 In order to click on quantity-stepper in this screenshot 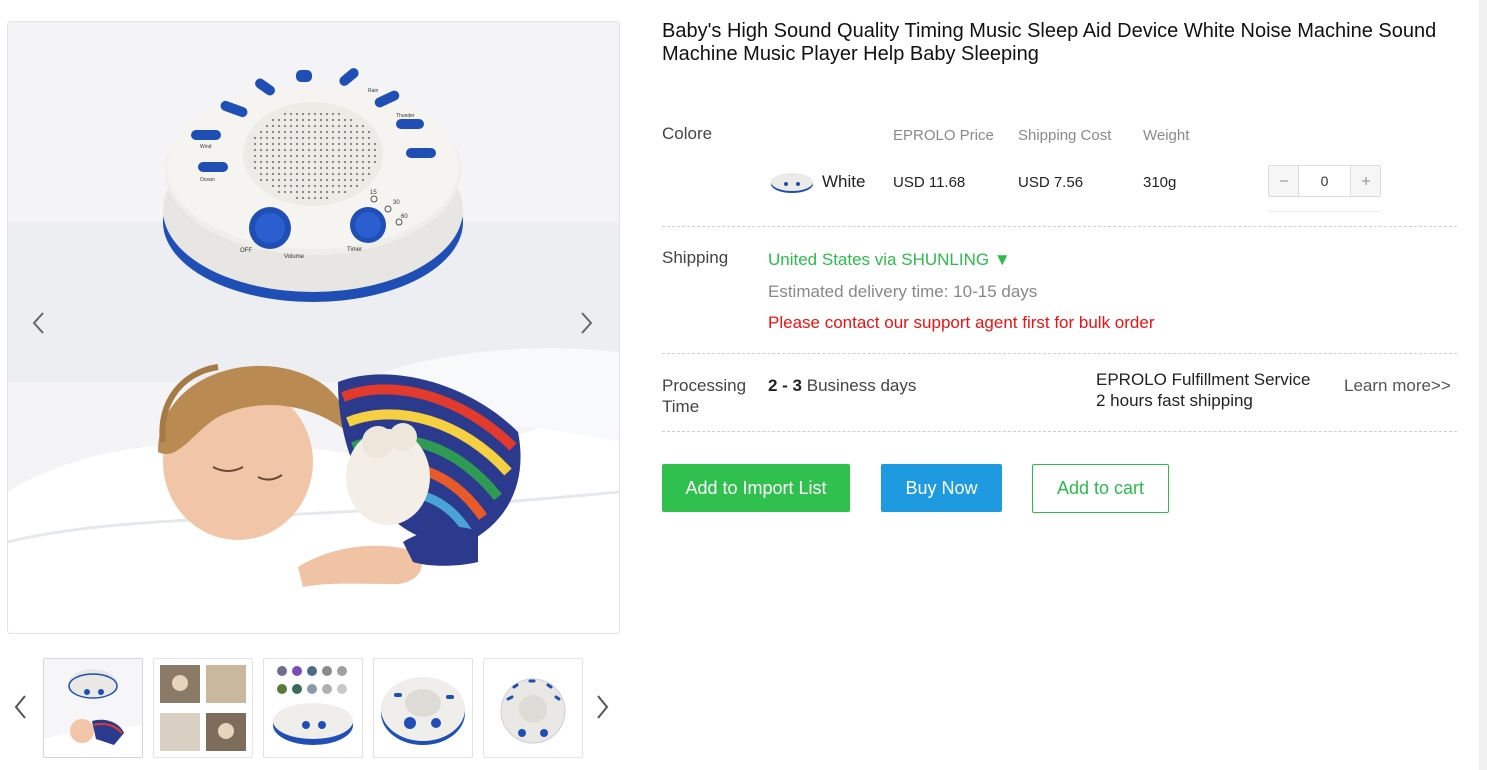, I will do `click(1324, 181)`.